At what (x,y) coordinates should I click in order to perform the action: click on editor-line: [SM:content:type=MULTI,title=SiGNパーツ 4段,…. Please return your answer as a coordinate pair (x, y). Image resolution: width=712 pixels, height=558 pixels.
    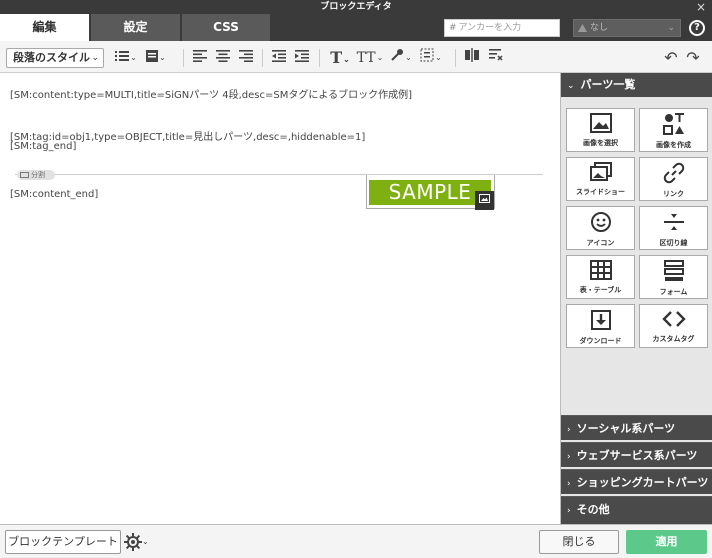
    Looking at the image, I should click on (211, 95).